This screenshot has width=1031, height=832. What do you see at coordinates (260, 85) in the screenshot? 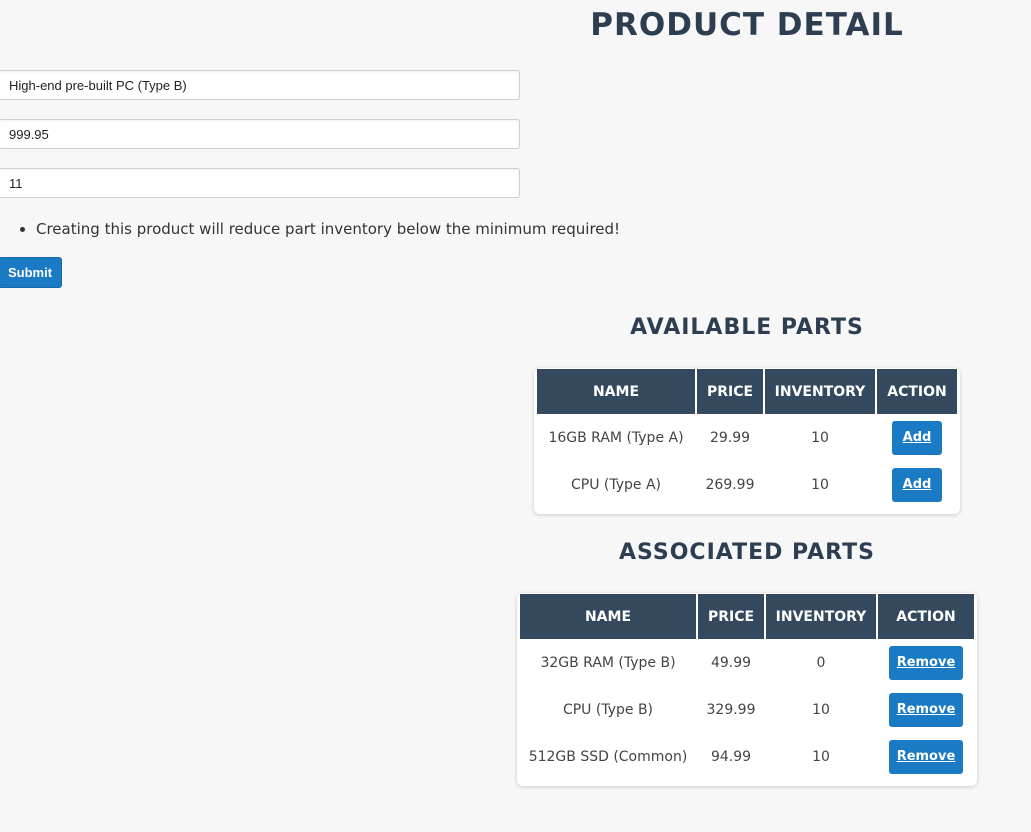
I see `product-name-input` at bounding box center [260, 85].